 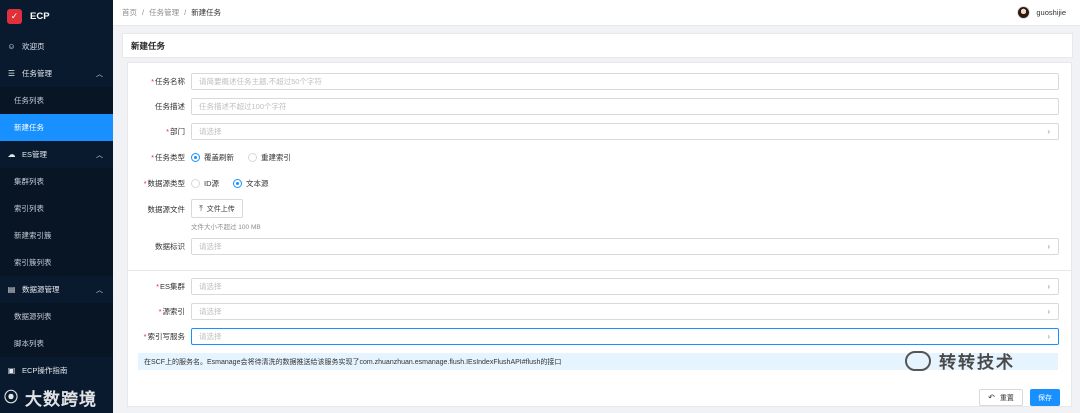 What do you see at coordinates (166, 209) in the screenshot?
I see `source-file-label: 数据源文件` at bounding box center [166, 209].